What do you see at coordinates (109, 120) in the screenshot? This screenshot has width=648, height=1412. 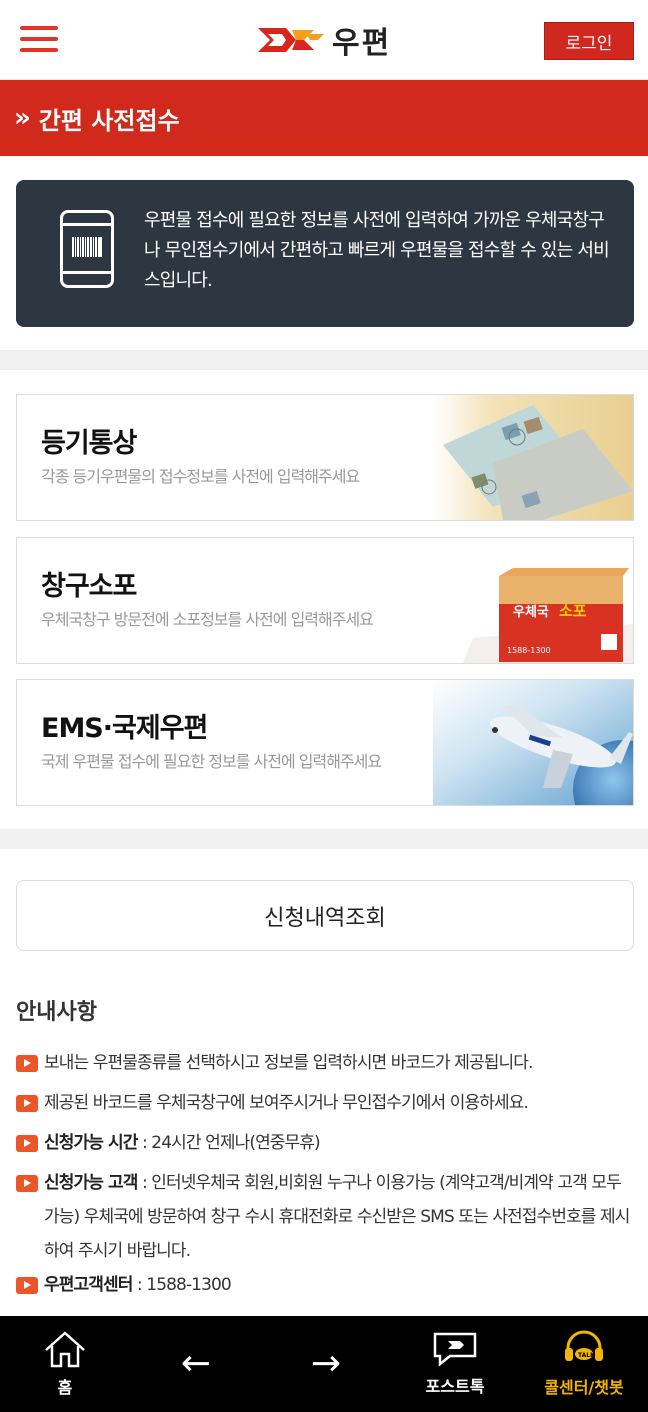 I see `page-title: 간편 사전접수` at bounding box center [109, 120].